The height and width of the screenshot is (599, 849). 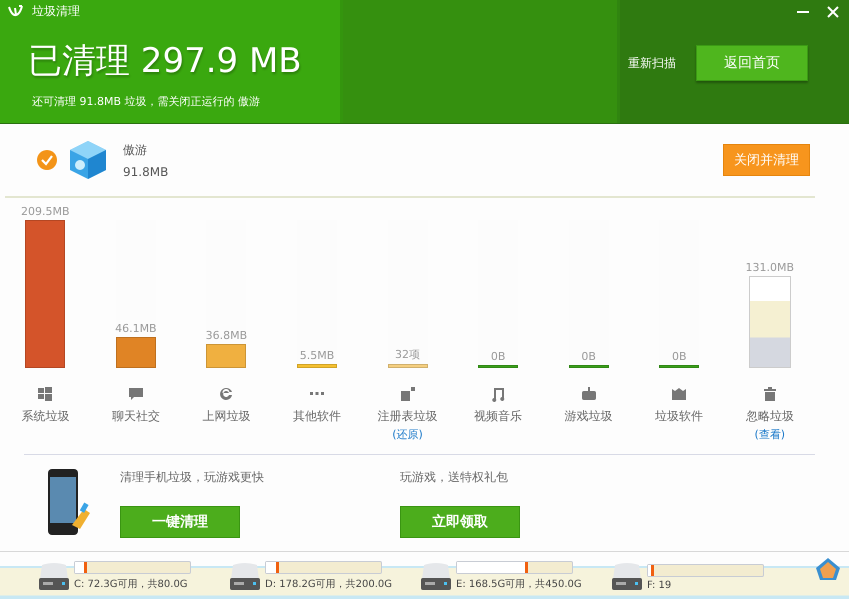 I want to click on rescan-link: 重新扫描, so click(x=652, y=63).